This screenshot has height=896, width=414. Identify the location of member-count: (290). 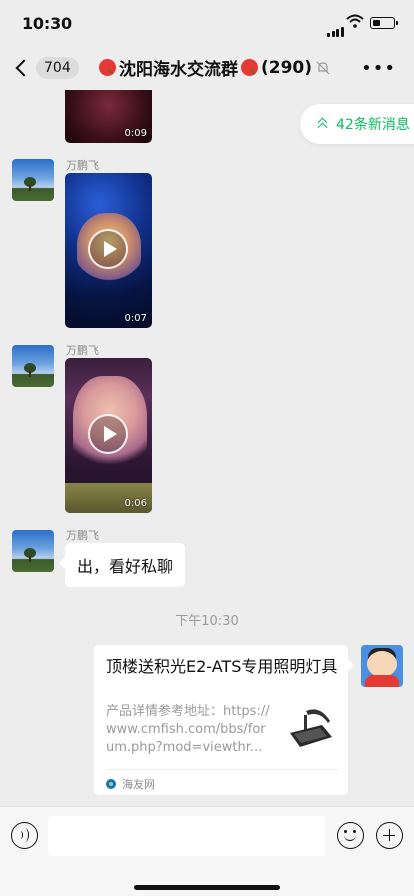
(287, 67).